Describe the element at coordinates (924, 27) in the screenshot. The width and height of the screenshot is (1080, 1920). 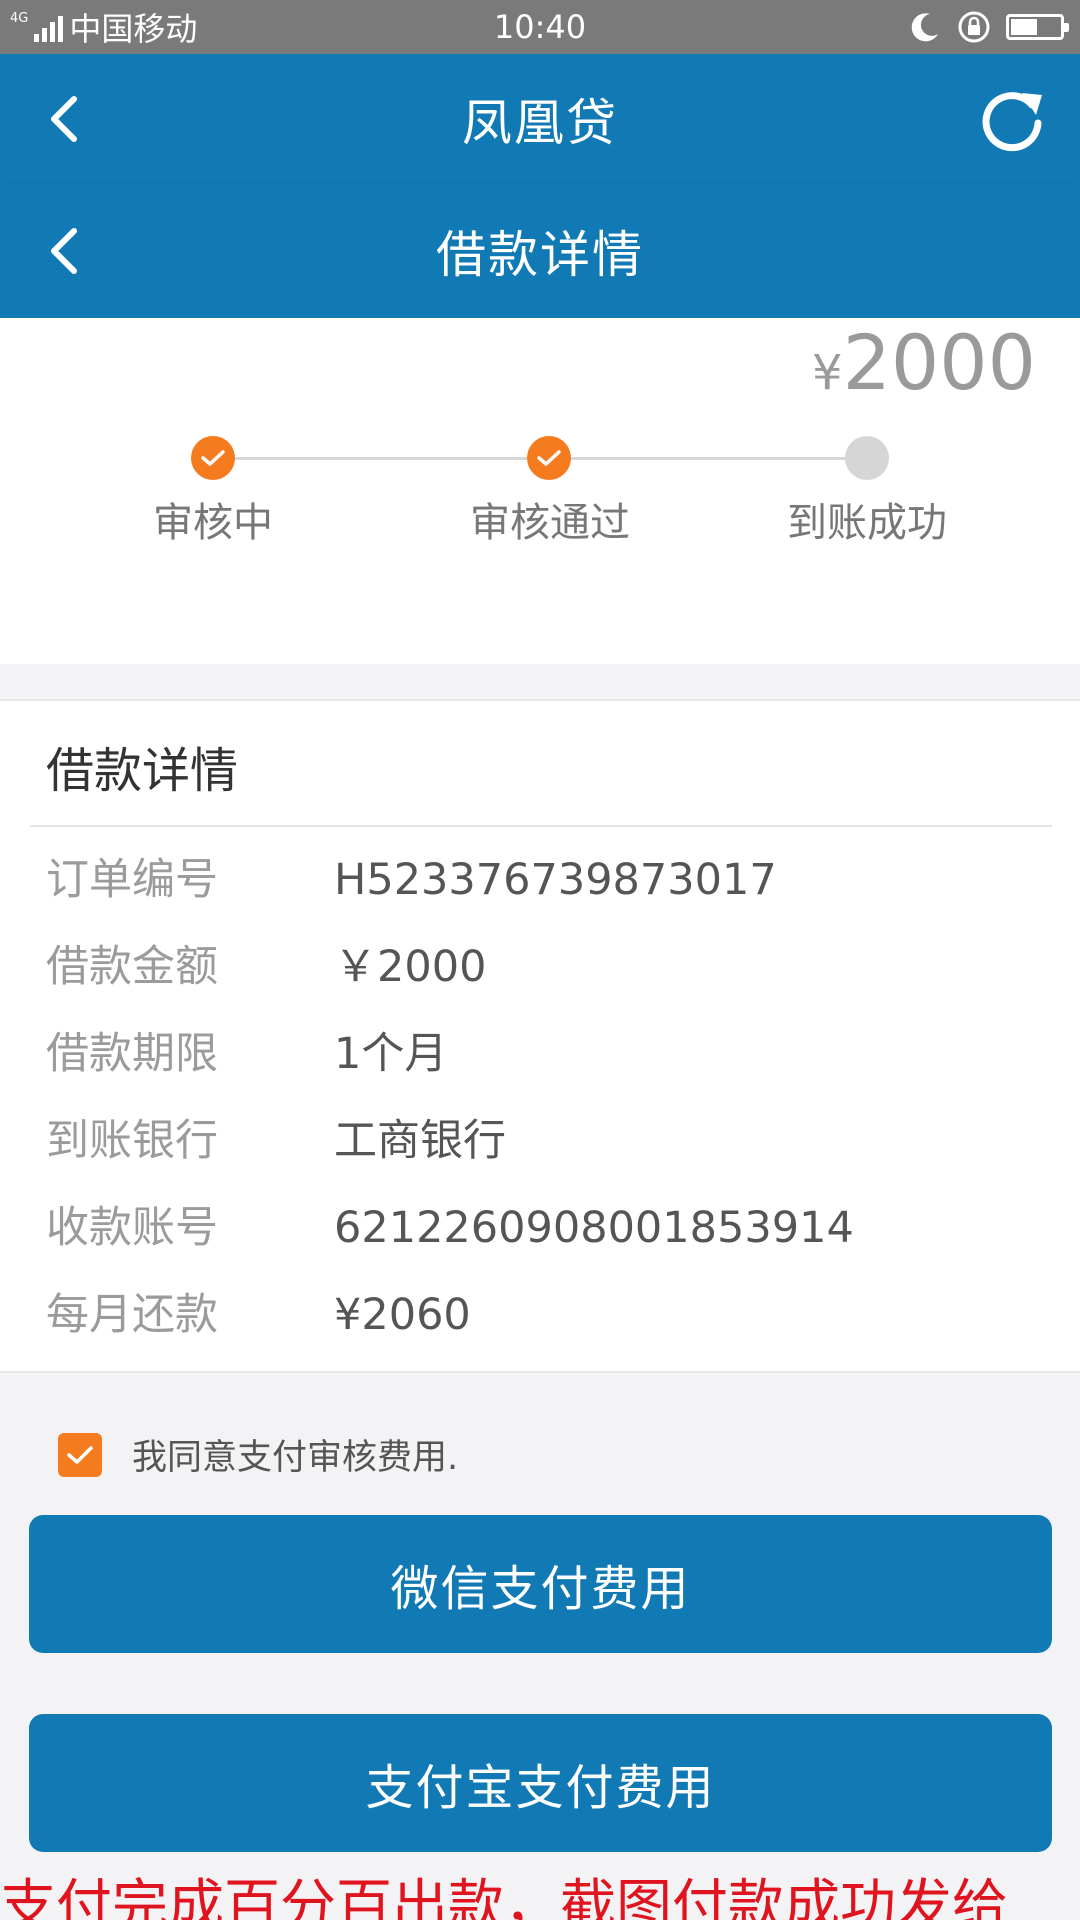
I see `moon-icon` at that location.